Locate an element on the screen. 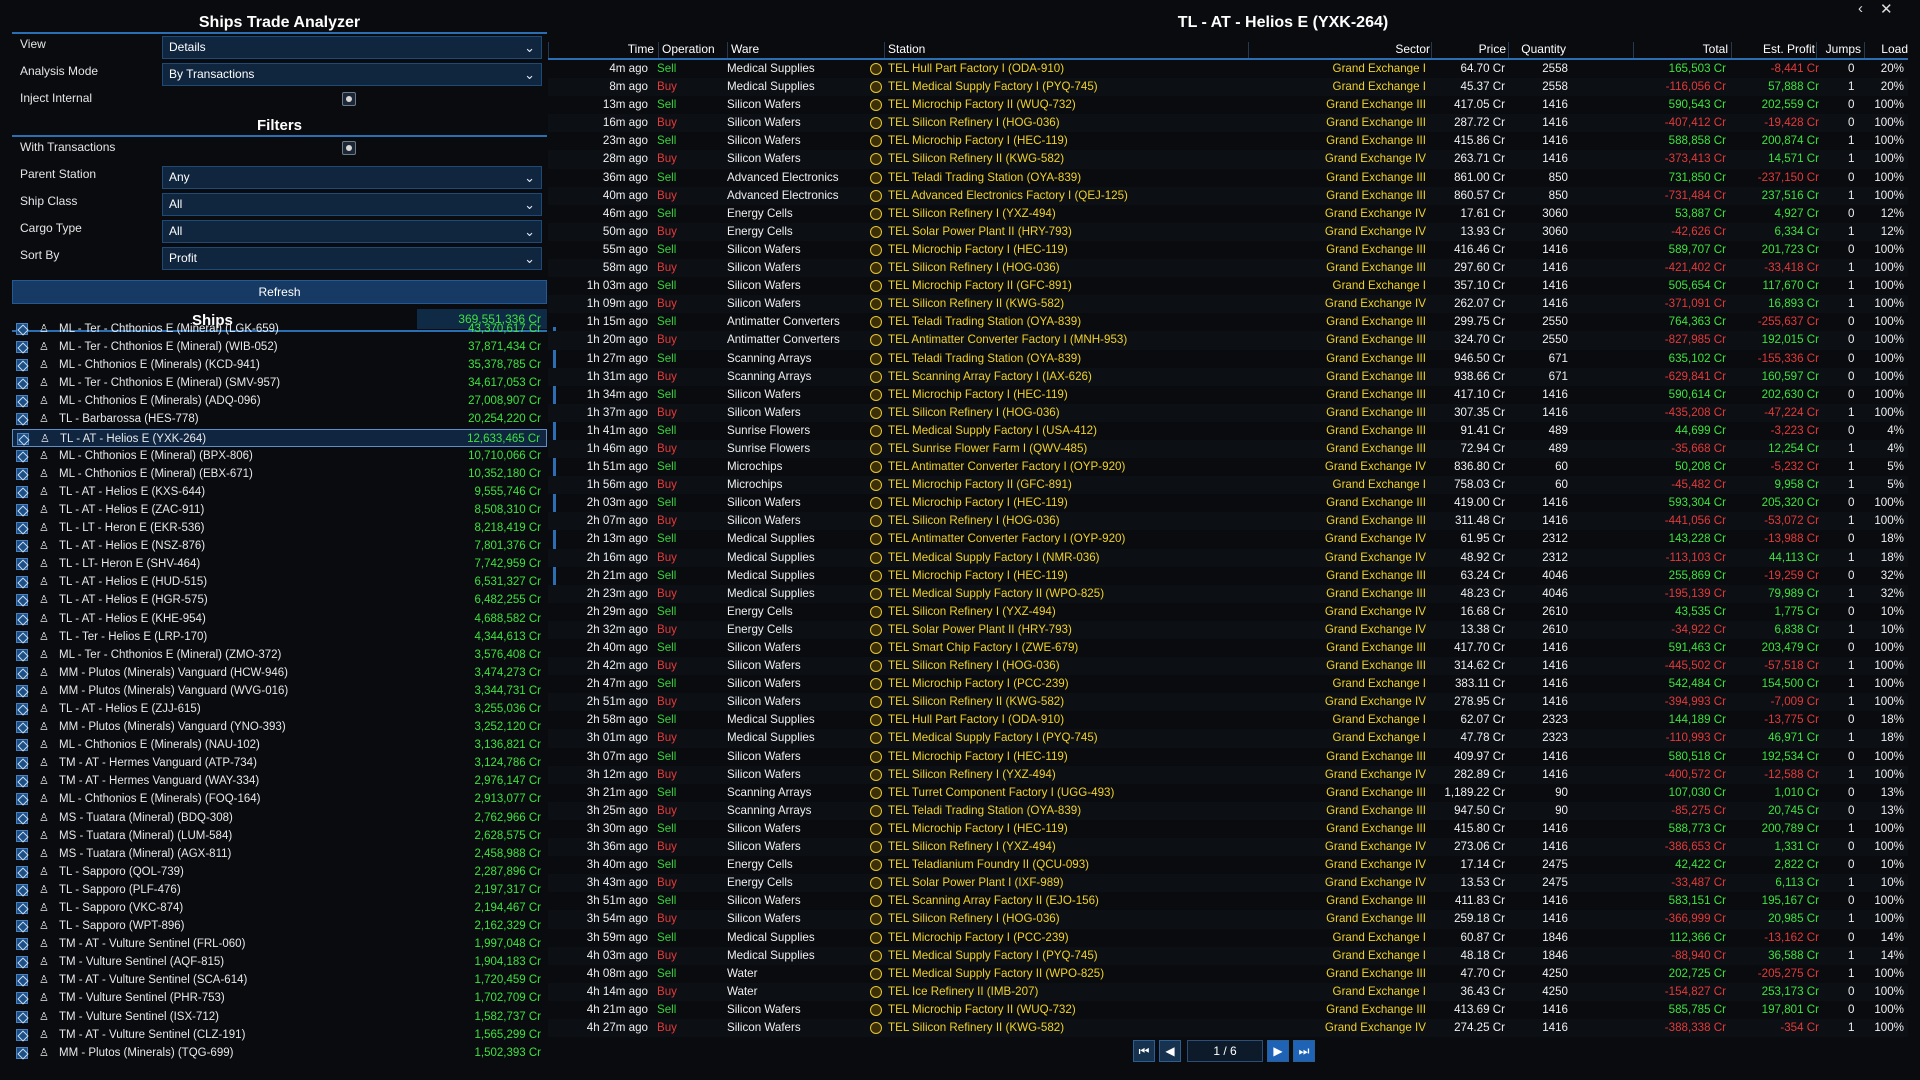 The width and height of the screenshot is (1920, 1080). station-cell: TEL Scanning Array Factory I (IAX-626) is located at coordinates (990, 377).